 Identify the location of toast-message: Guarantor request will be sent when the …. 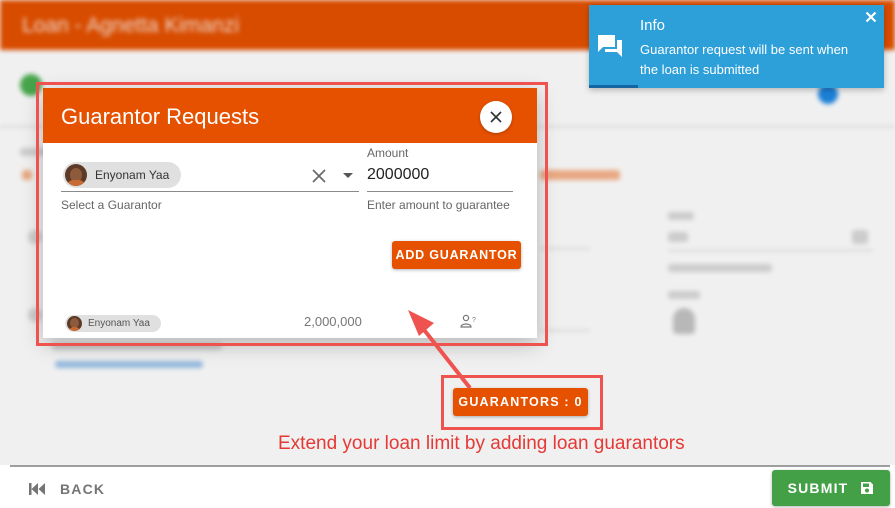
(744, 59).